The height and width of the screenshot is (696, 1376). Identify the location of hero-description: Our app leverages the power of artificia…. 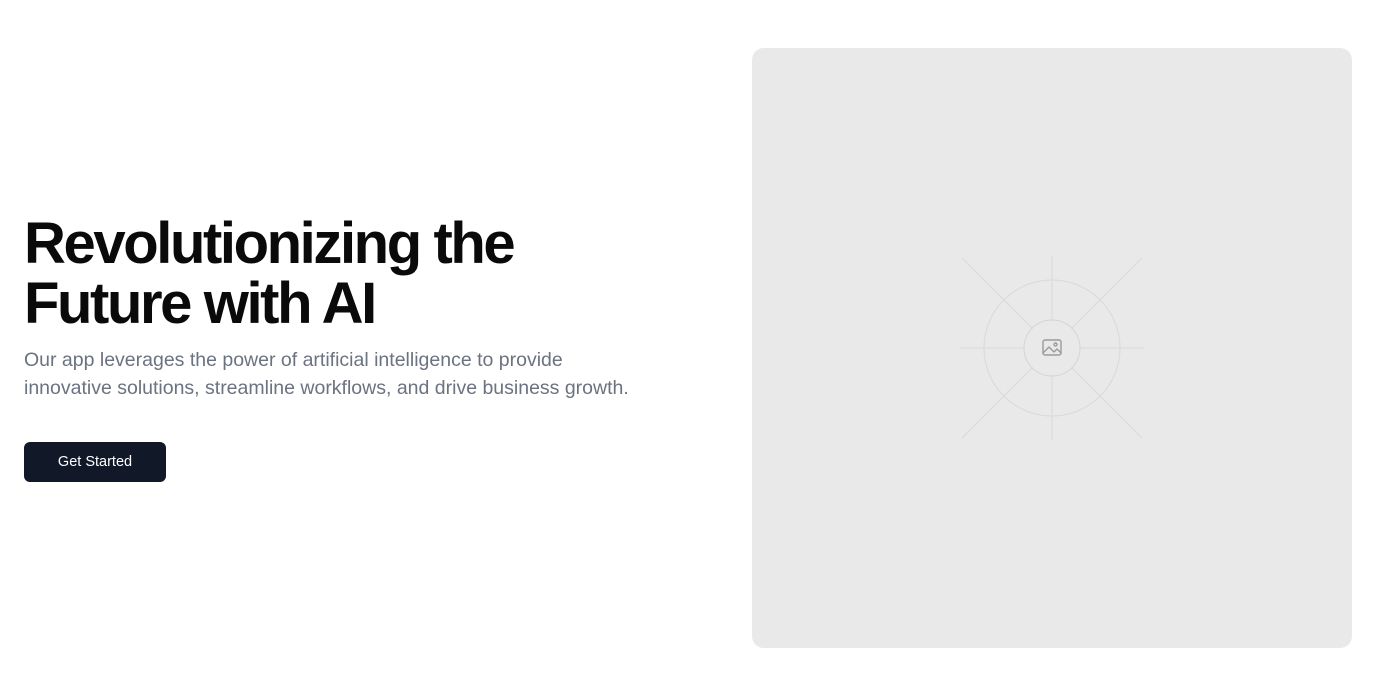
(326, 374).